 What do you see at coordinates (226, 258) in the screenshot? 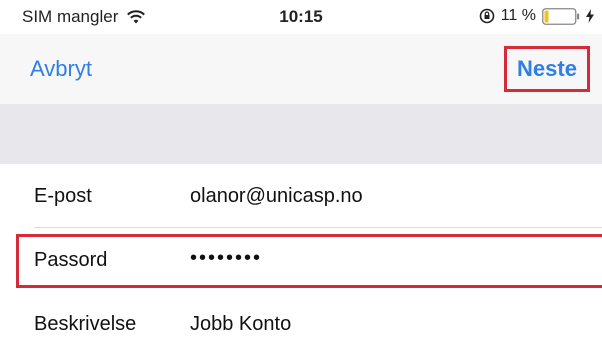
I see `password-field: ••••••••` at bounding box center [226, 258].